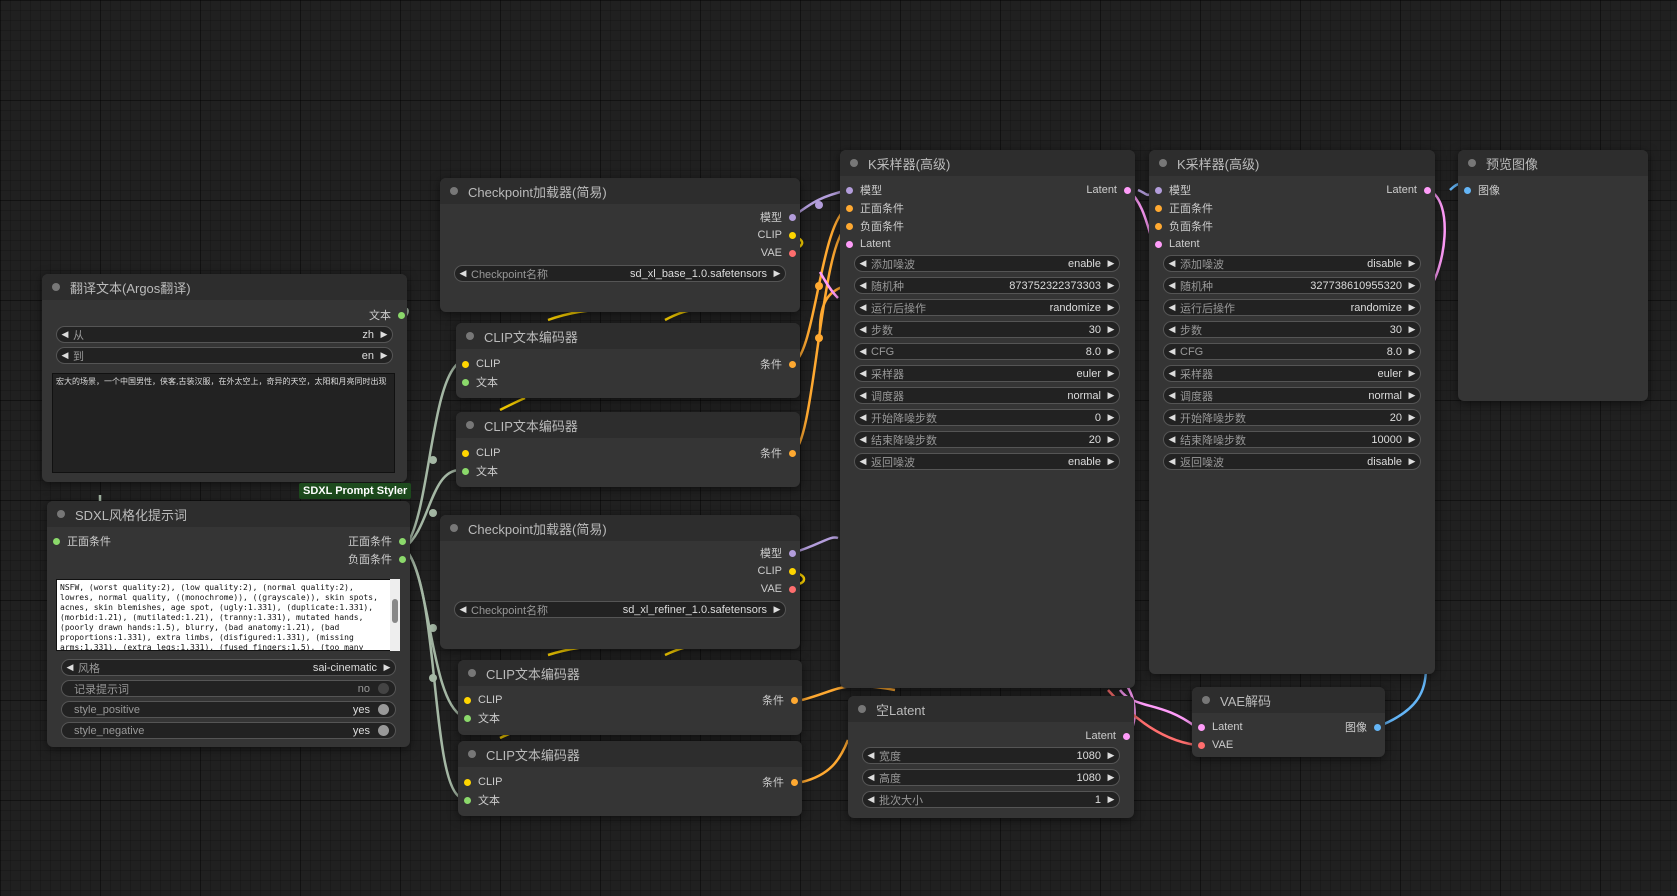  Describe the element at coordinates (1482, 190) in the screenshot. I see `input-image: 图像` at that location.